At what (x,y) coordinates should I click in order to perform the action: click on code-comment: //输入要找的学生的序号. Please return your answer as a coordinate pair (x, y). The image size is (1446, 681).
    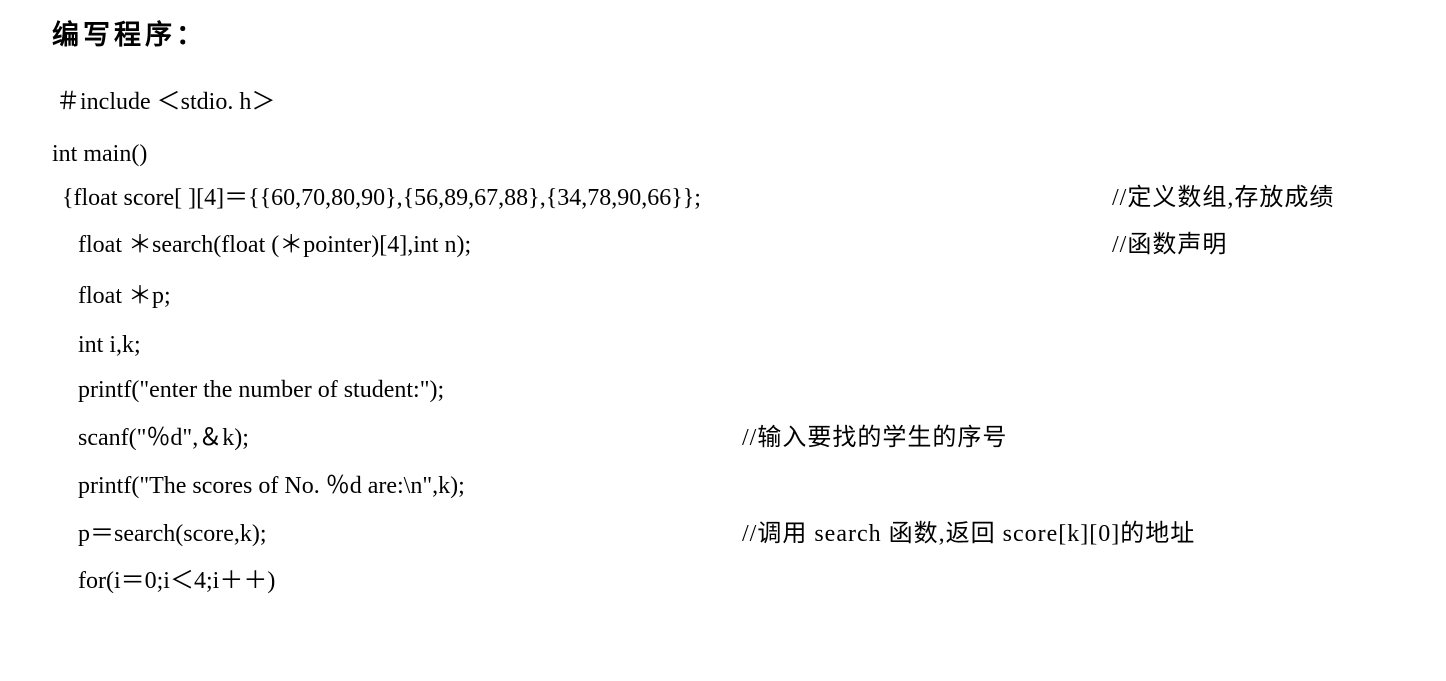
    Looking at the image, I should click on (875, 438).